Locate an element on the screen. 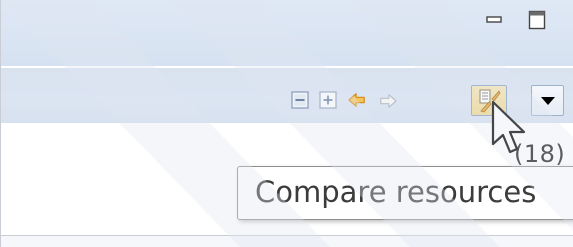  collapse-all-icon is located at coordinates (300, 100).